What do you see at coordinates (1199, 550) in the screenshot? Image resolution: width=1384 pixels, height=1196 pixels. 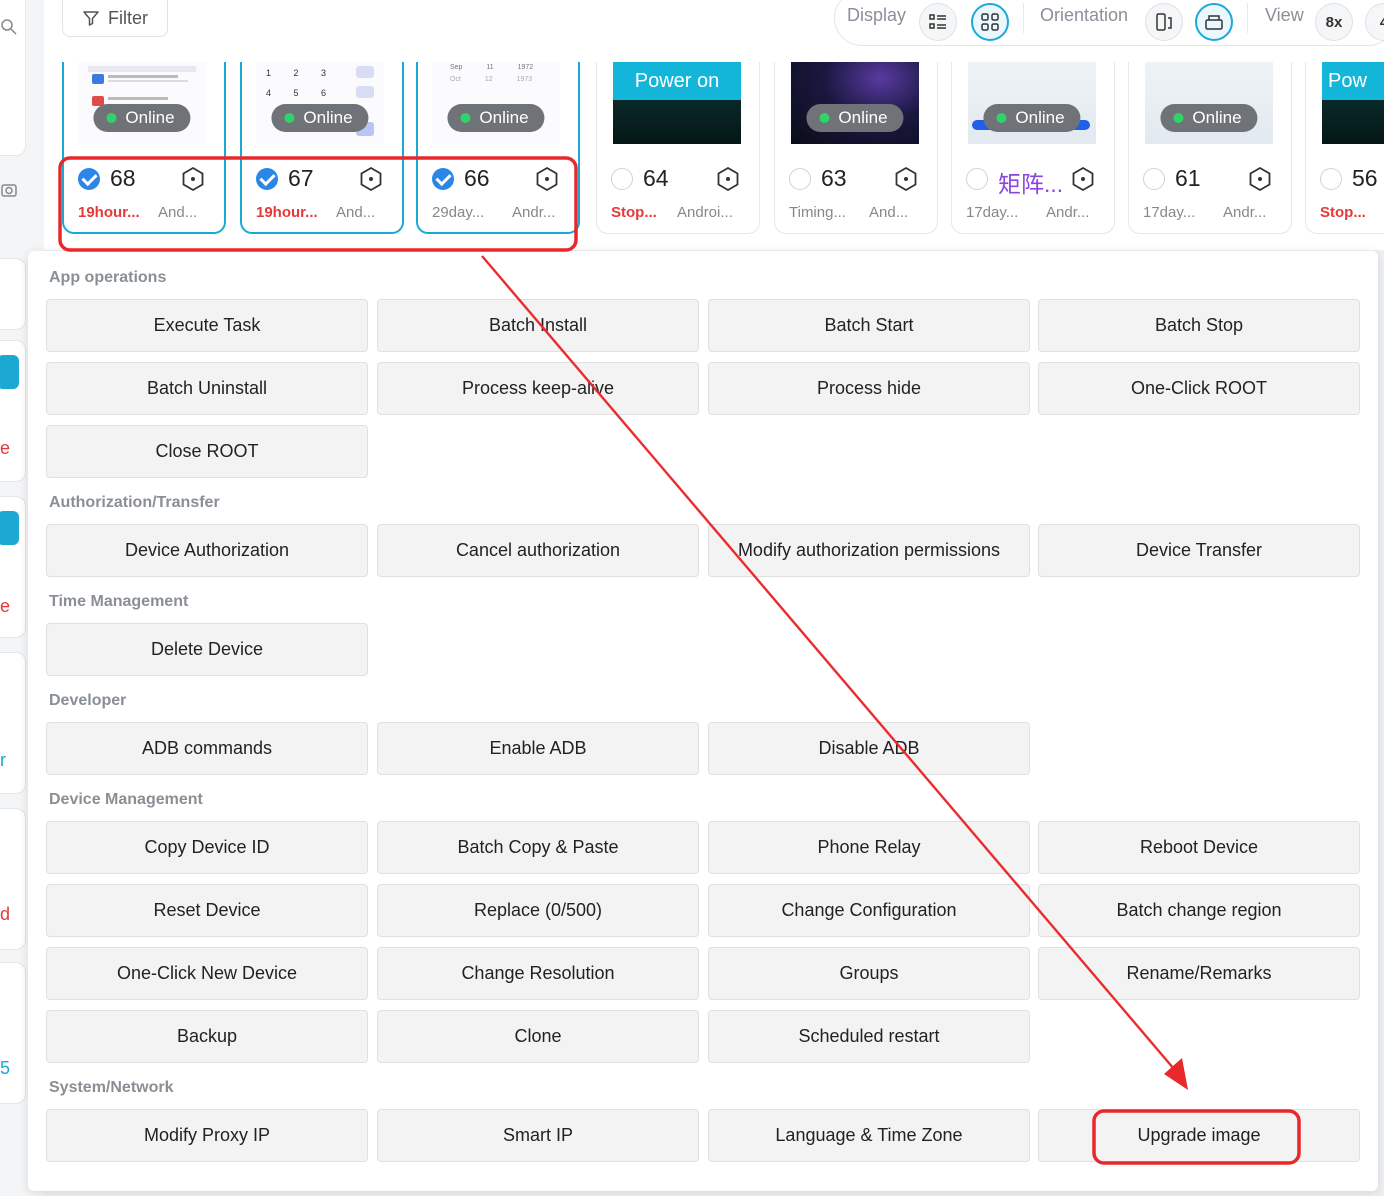 I see `device-transfer-button: Device Transfer` at bounding box center [1199, 550].